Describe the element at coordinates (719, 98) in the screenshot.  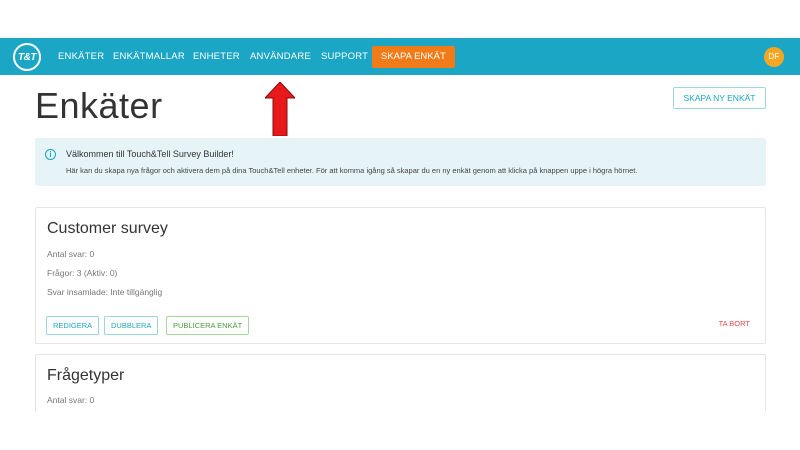
I see `new-survey-button: SKAPA NY ENKÄT` at that location.